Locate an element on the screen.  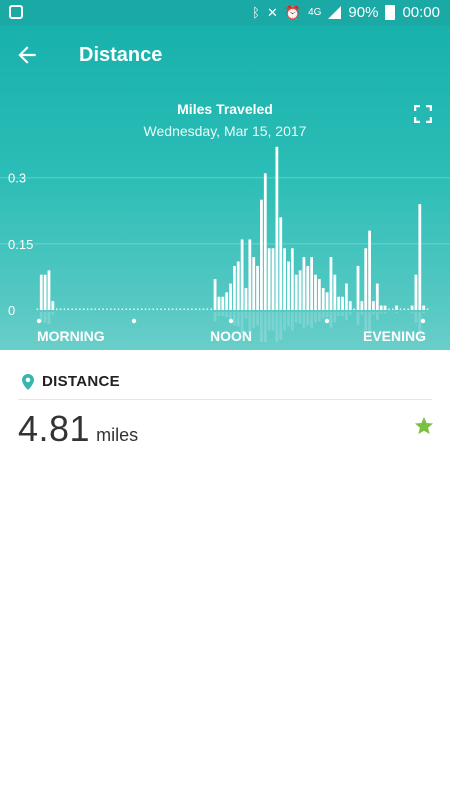
y-tick-label: 0.3 is located at coordinates (17, 178).